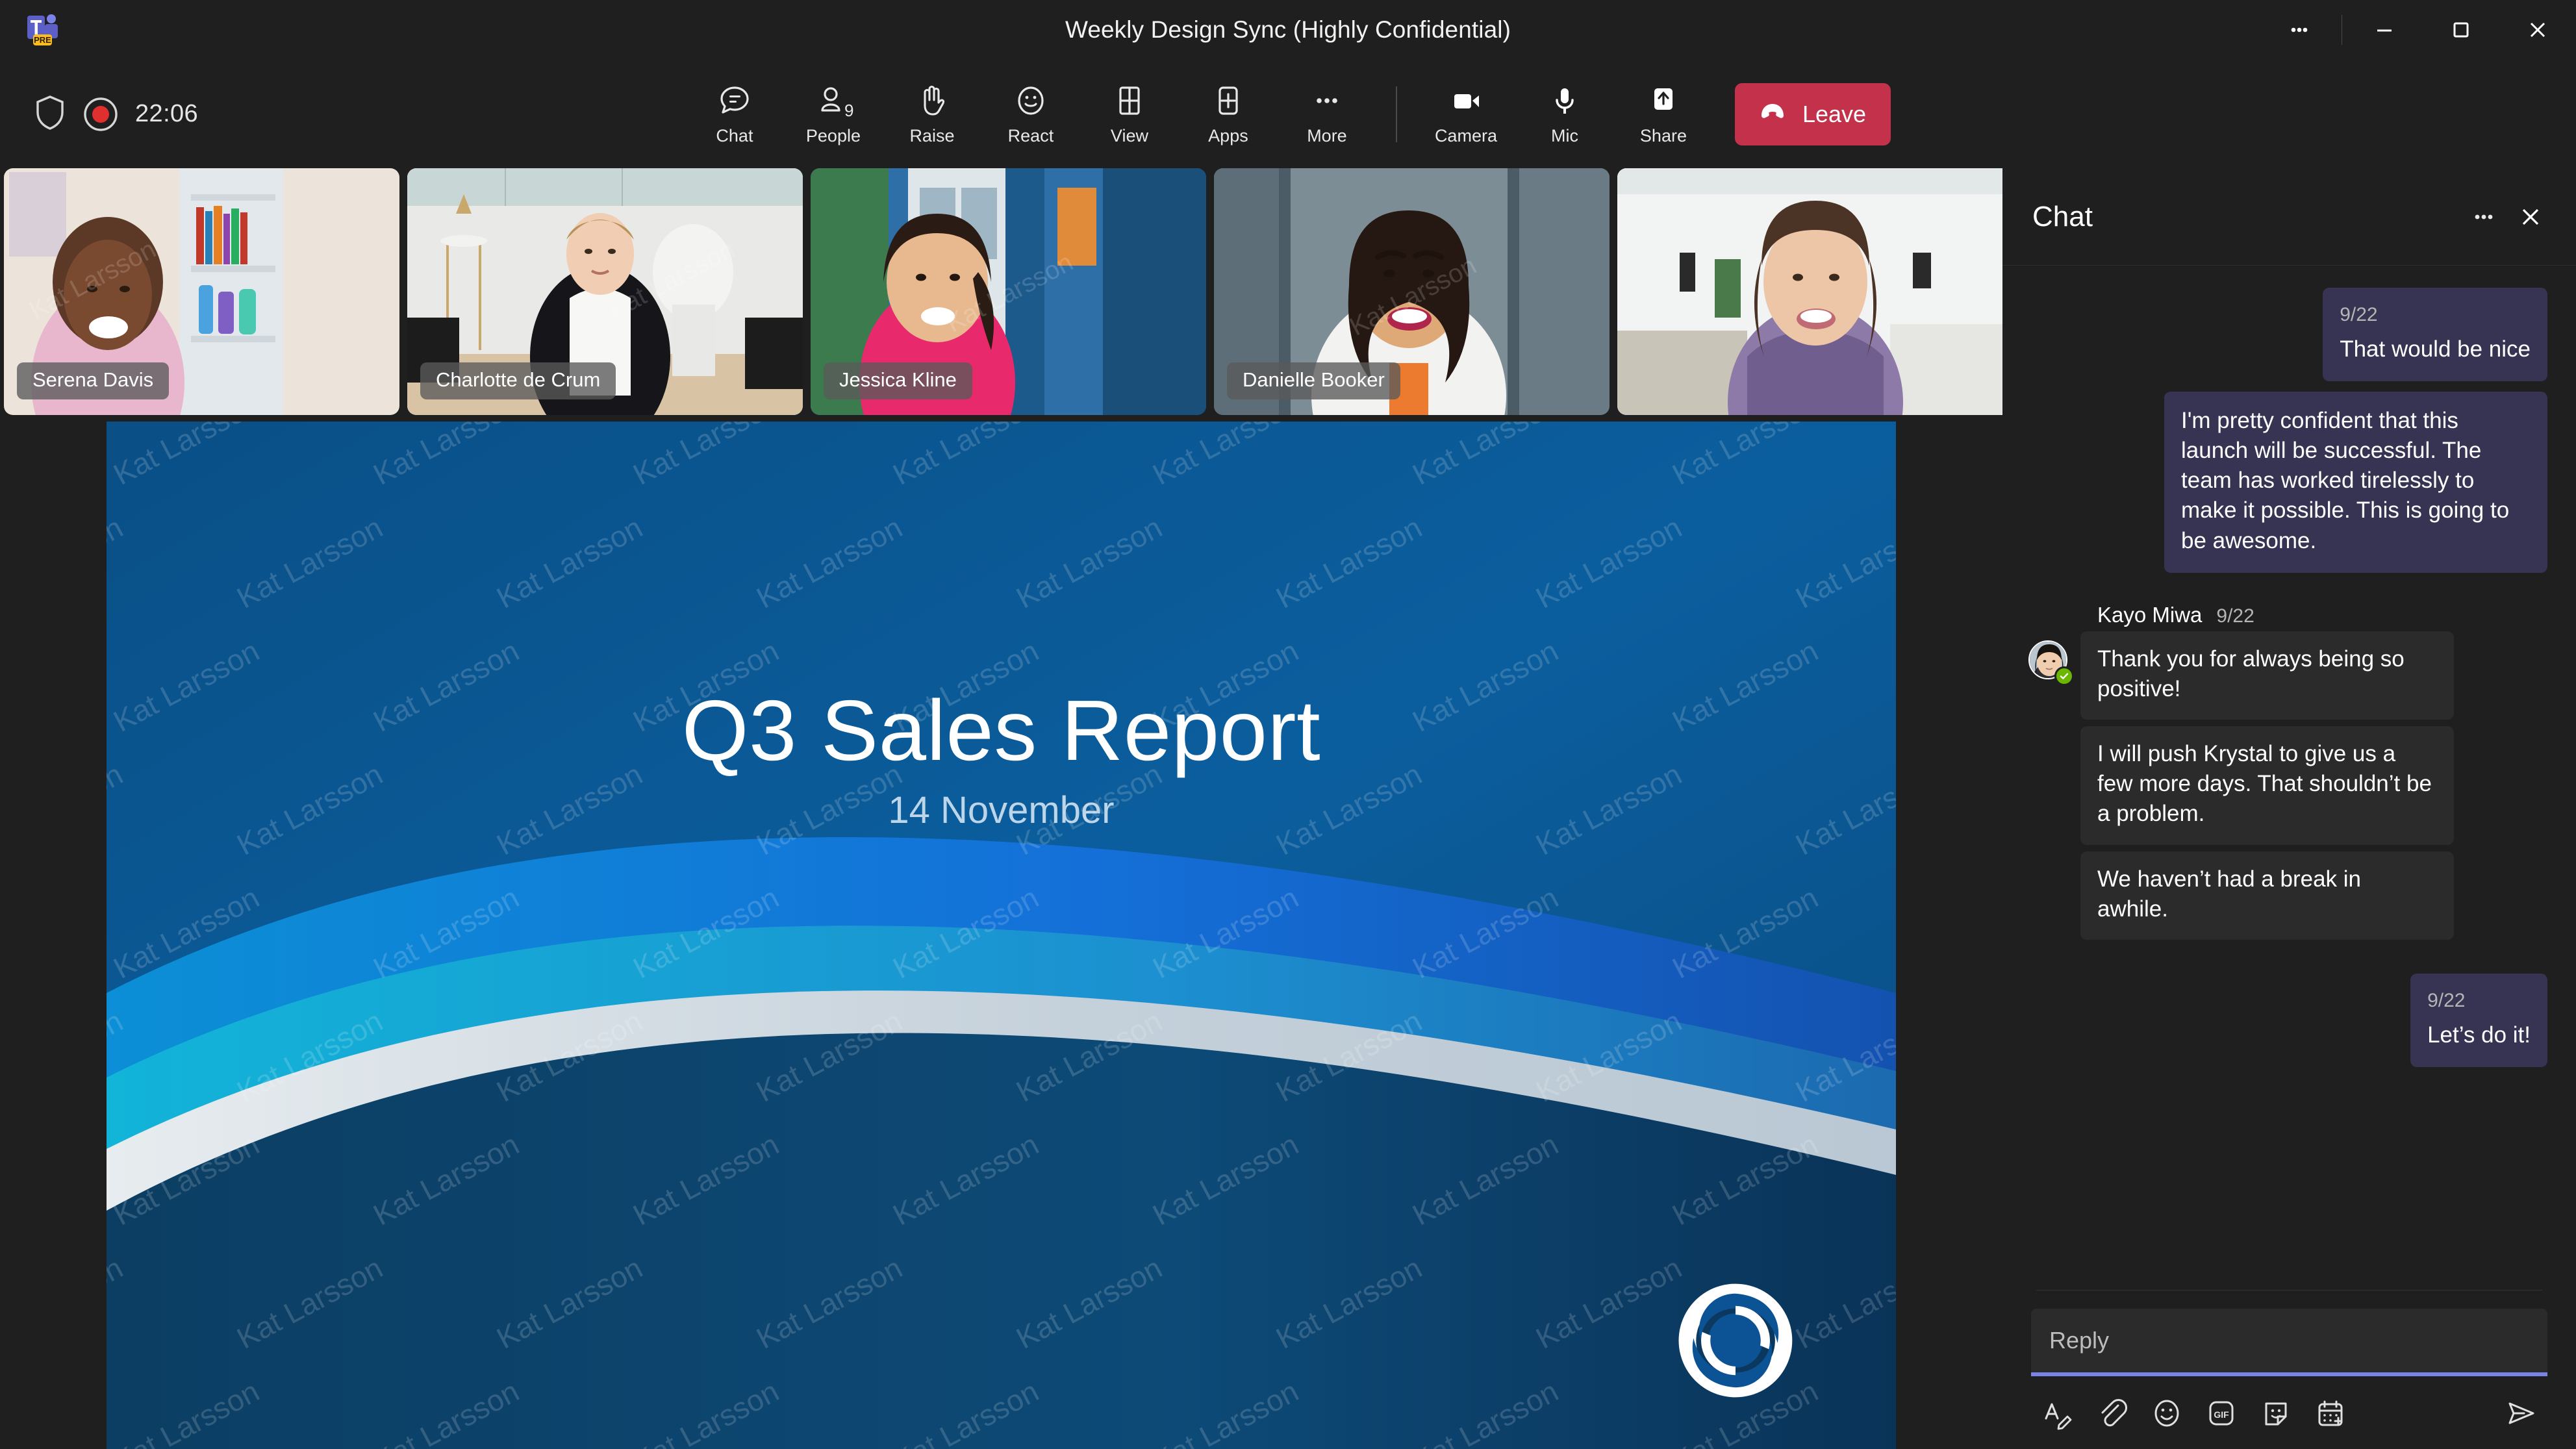  What do you see at coordinates (1129, 100) in the screenshot?
I see `grid-icon` at bounding box center [1129, 100].